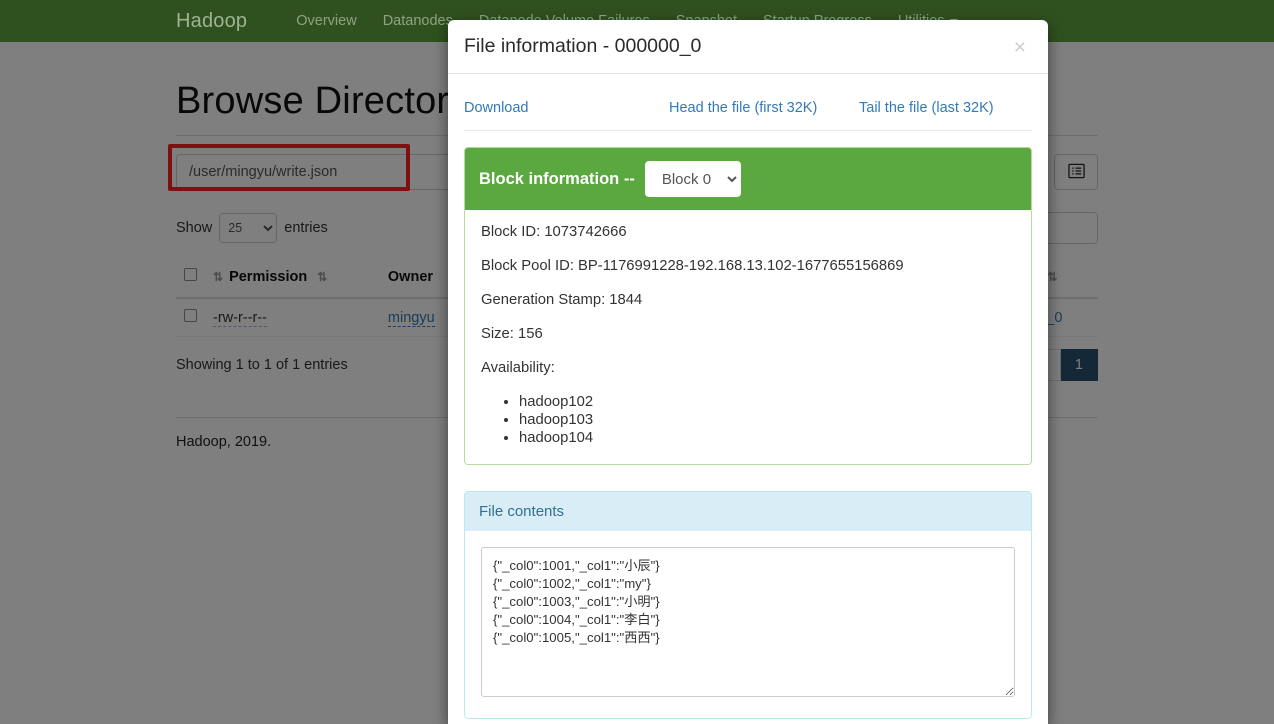  Describe the element at coordinates (518, 368) in the screenshot. I see `availability-label: Availability:` at that location.